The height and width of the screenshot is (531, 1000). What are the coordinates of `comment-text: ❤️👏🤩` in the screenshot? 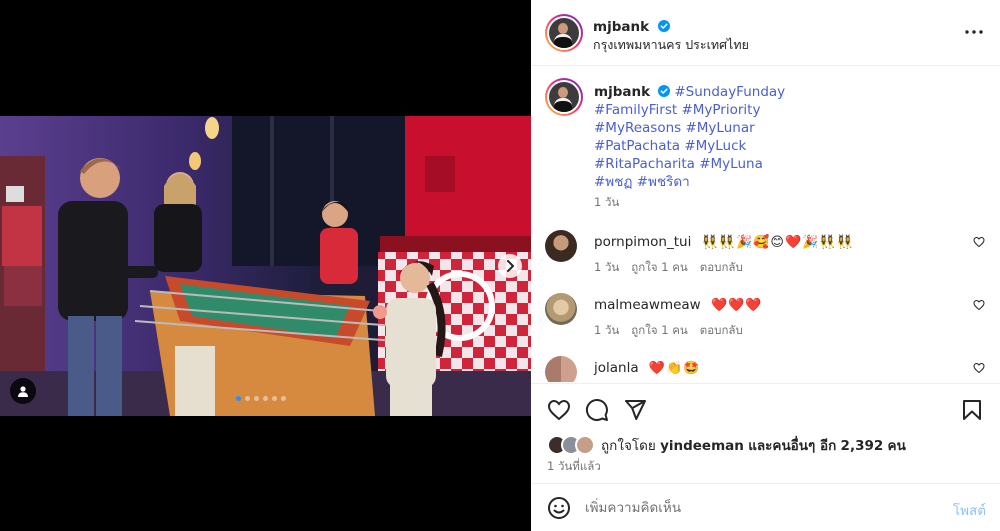 It's located at (674, 368).